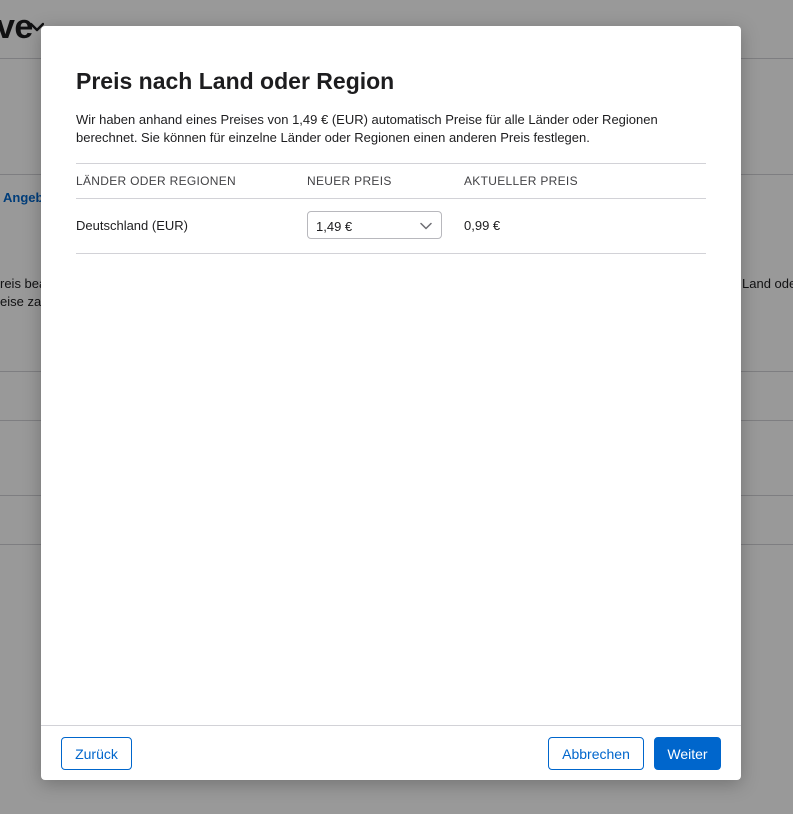  What do you see at coordinates (334, 226) in the screenshot?
I see `new-price-value: 1,49 €` at bounding box center [334, 226].